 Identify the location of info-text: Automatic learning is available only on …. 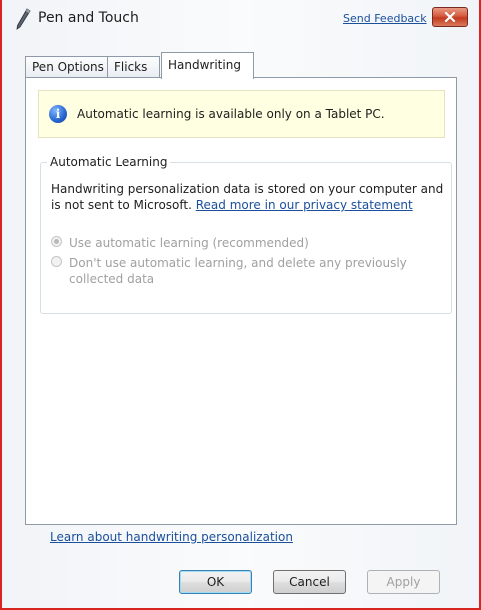
(231, 114).